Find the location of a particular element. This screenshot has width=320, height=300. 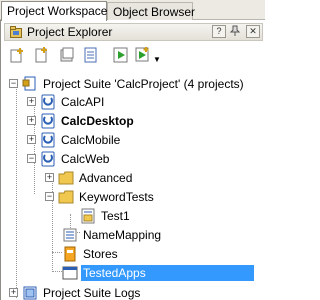

stores-icon is located at coordinates (70, 253).